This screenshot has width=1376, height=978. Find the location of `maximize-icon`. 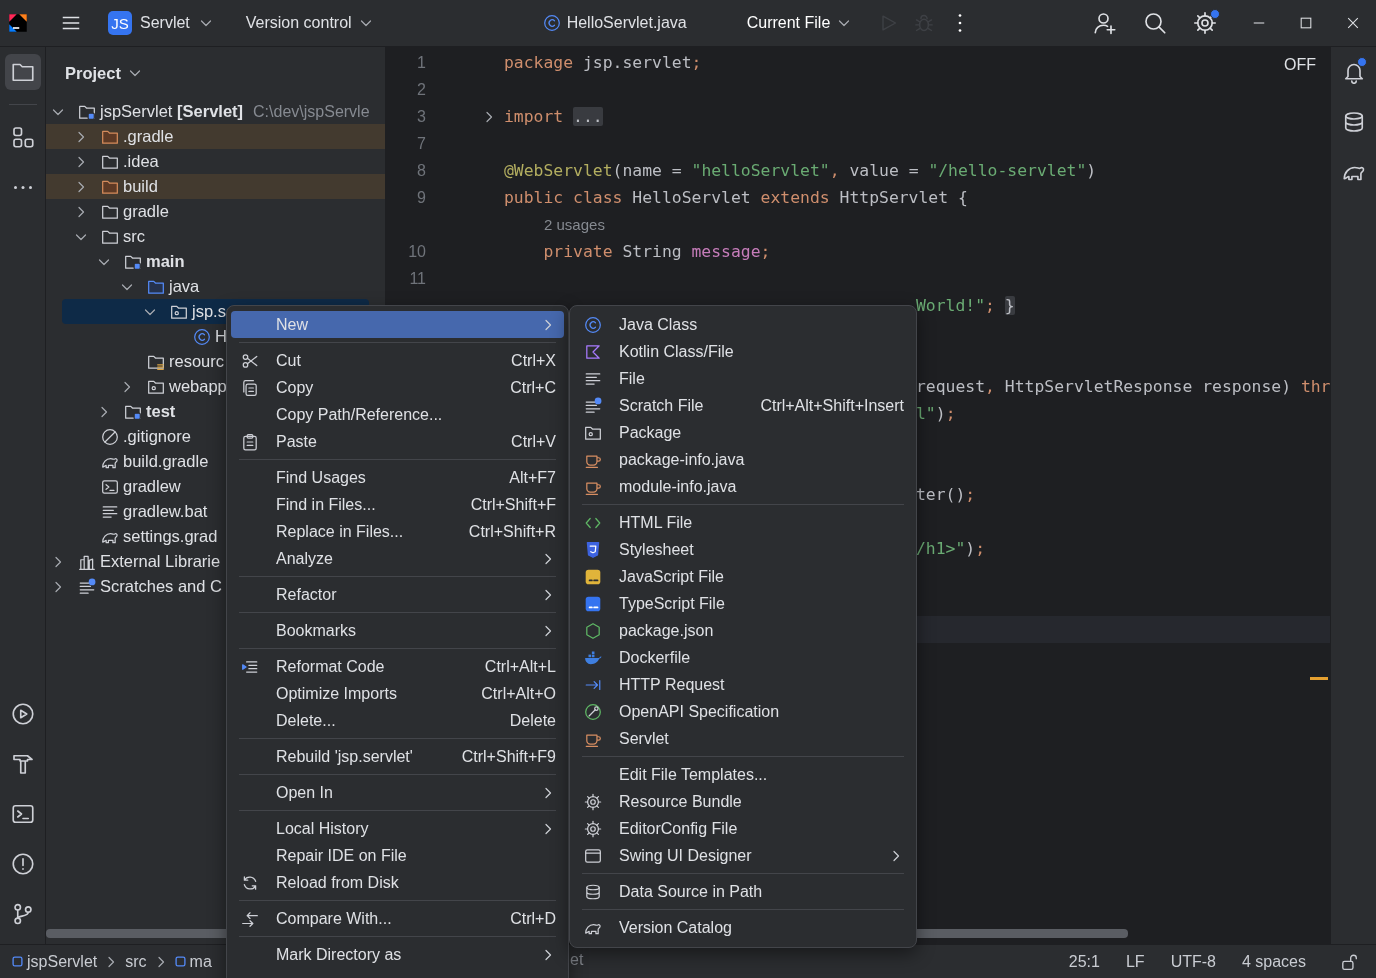

maximize-icon is located at coordinates (1305, 23).